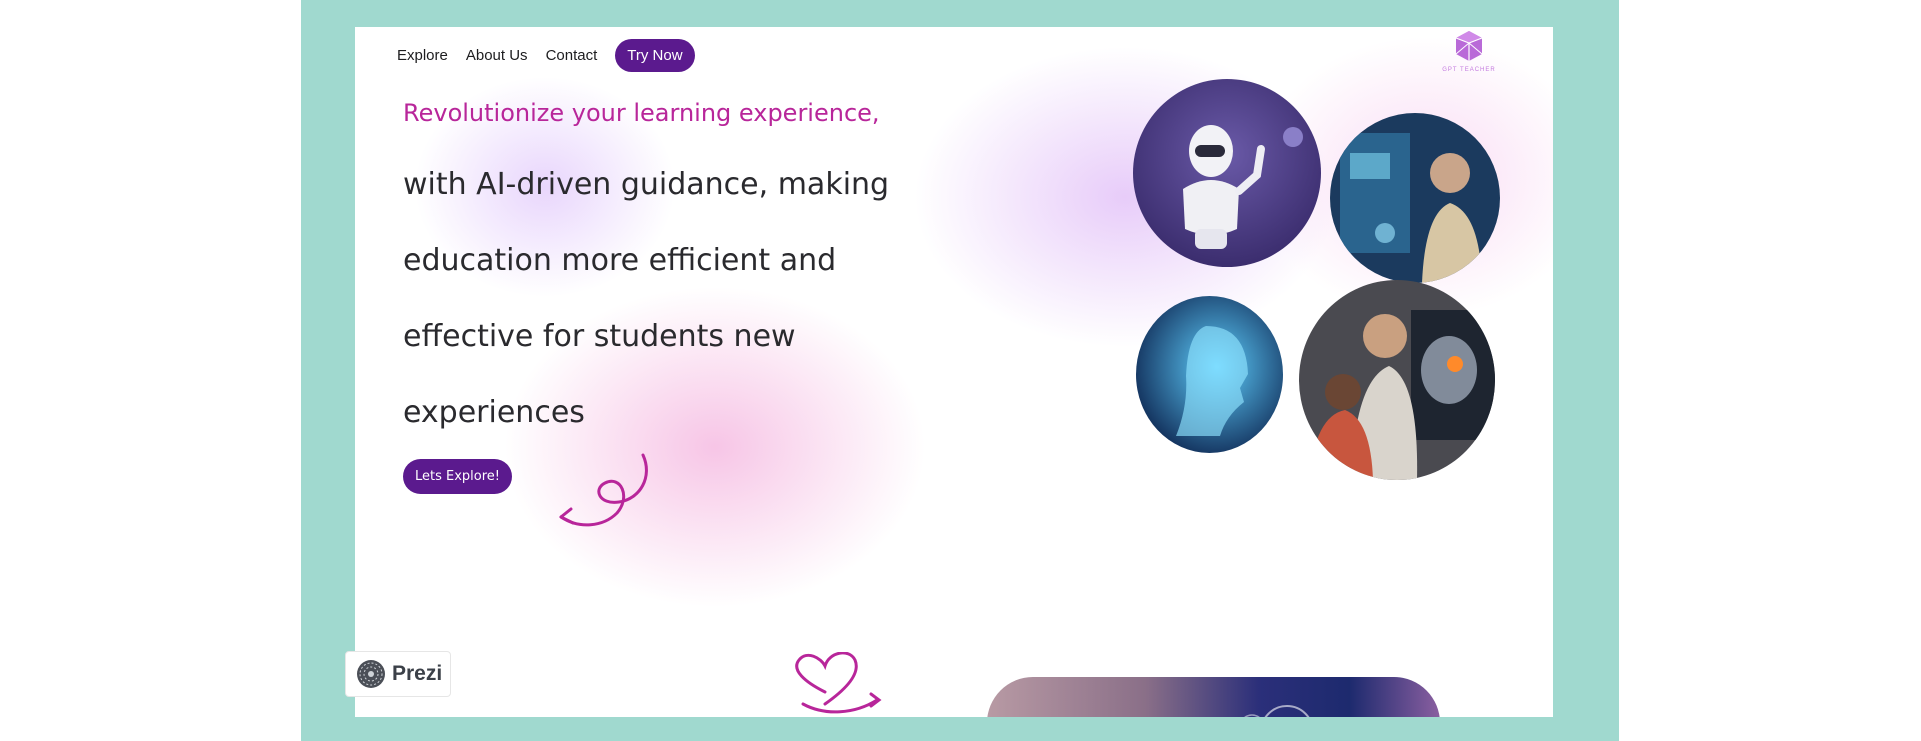 This screenshot has height=741, width=1921. Describe the element at coordinates (1415, 198) in the screenshot. I see `woman-tech-image` at that location.